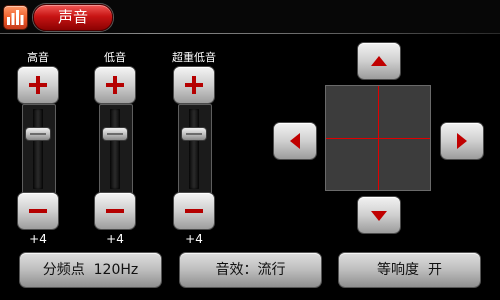  Describe the element at coordinates (115, 57) in the screenshot. I see `bass-label: 低音` at that location.